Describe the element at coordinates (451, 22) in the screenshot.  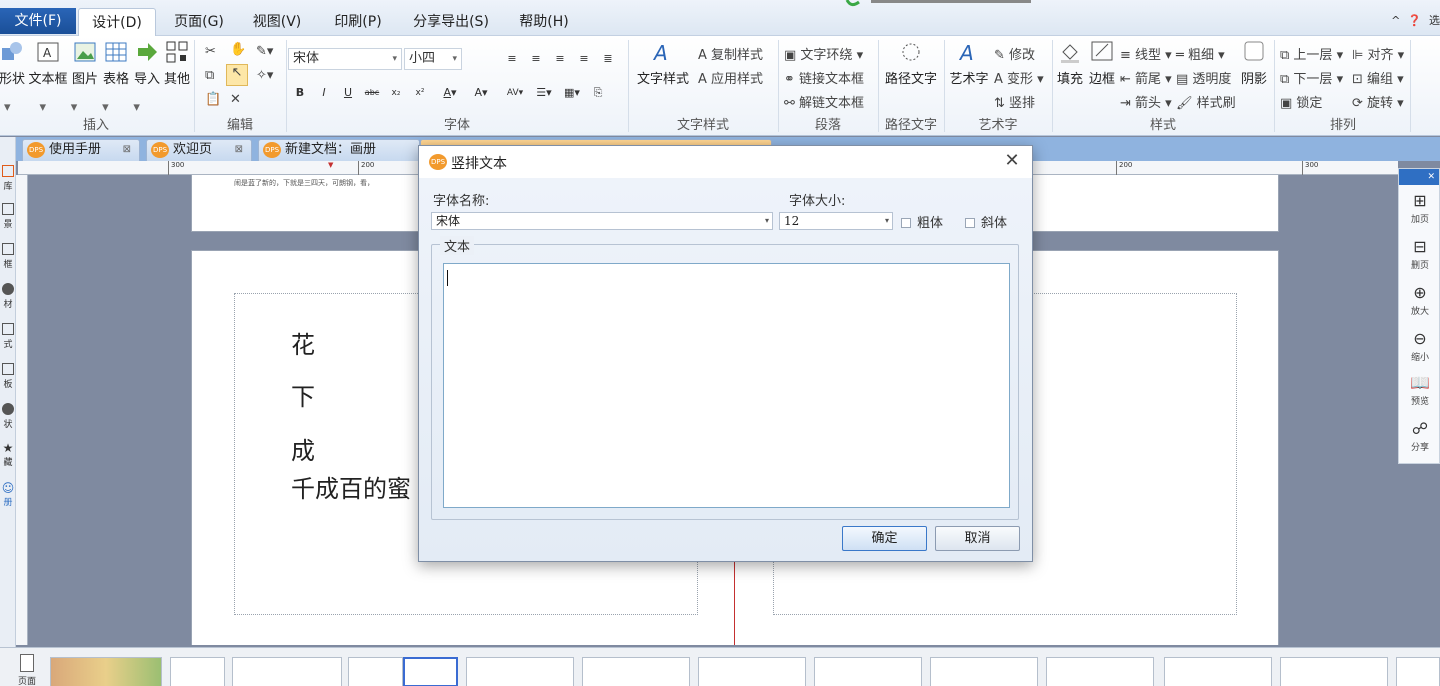
I see `menu-share-export: 分享导出(S)` at that location.